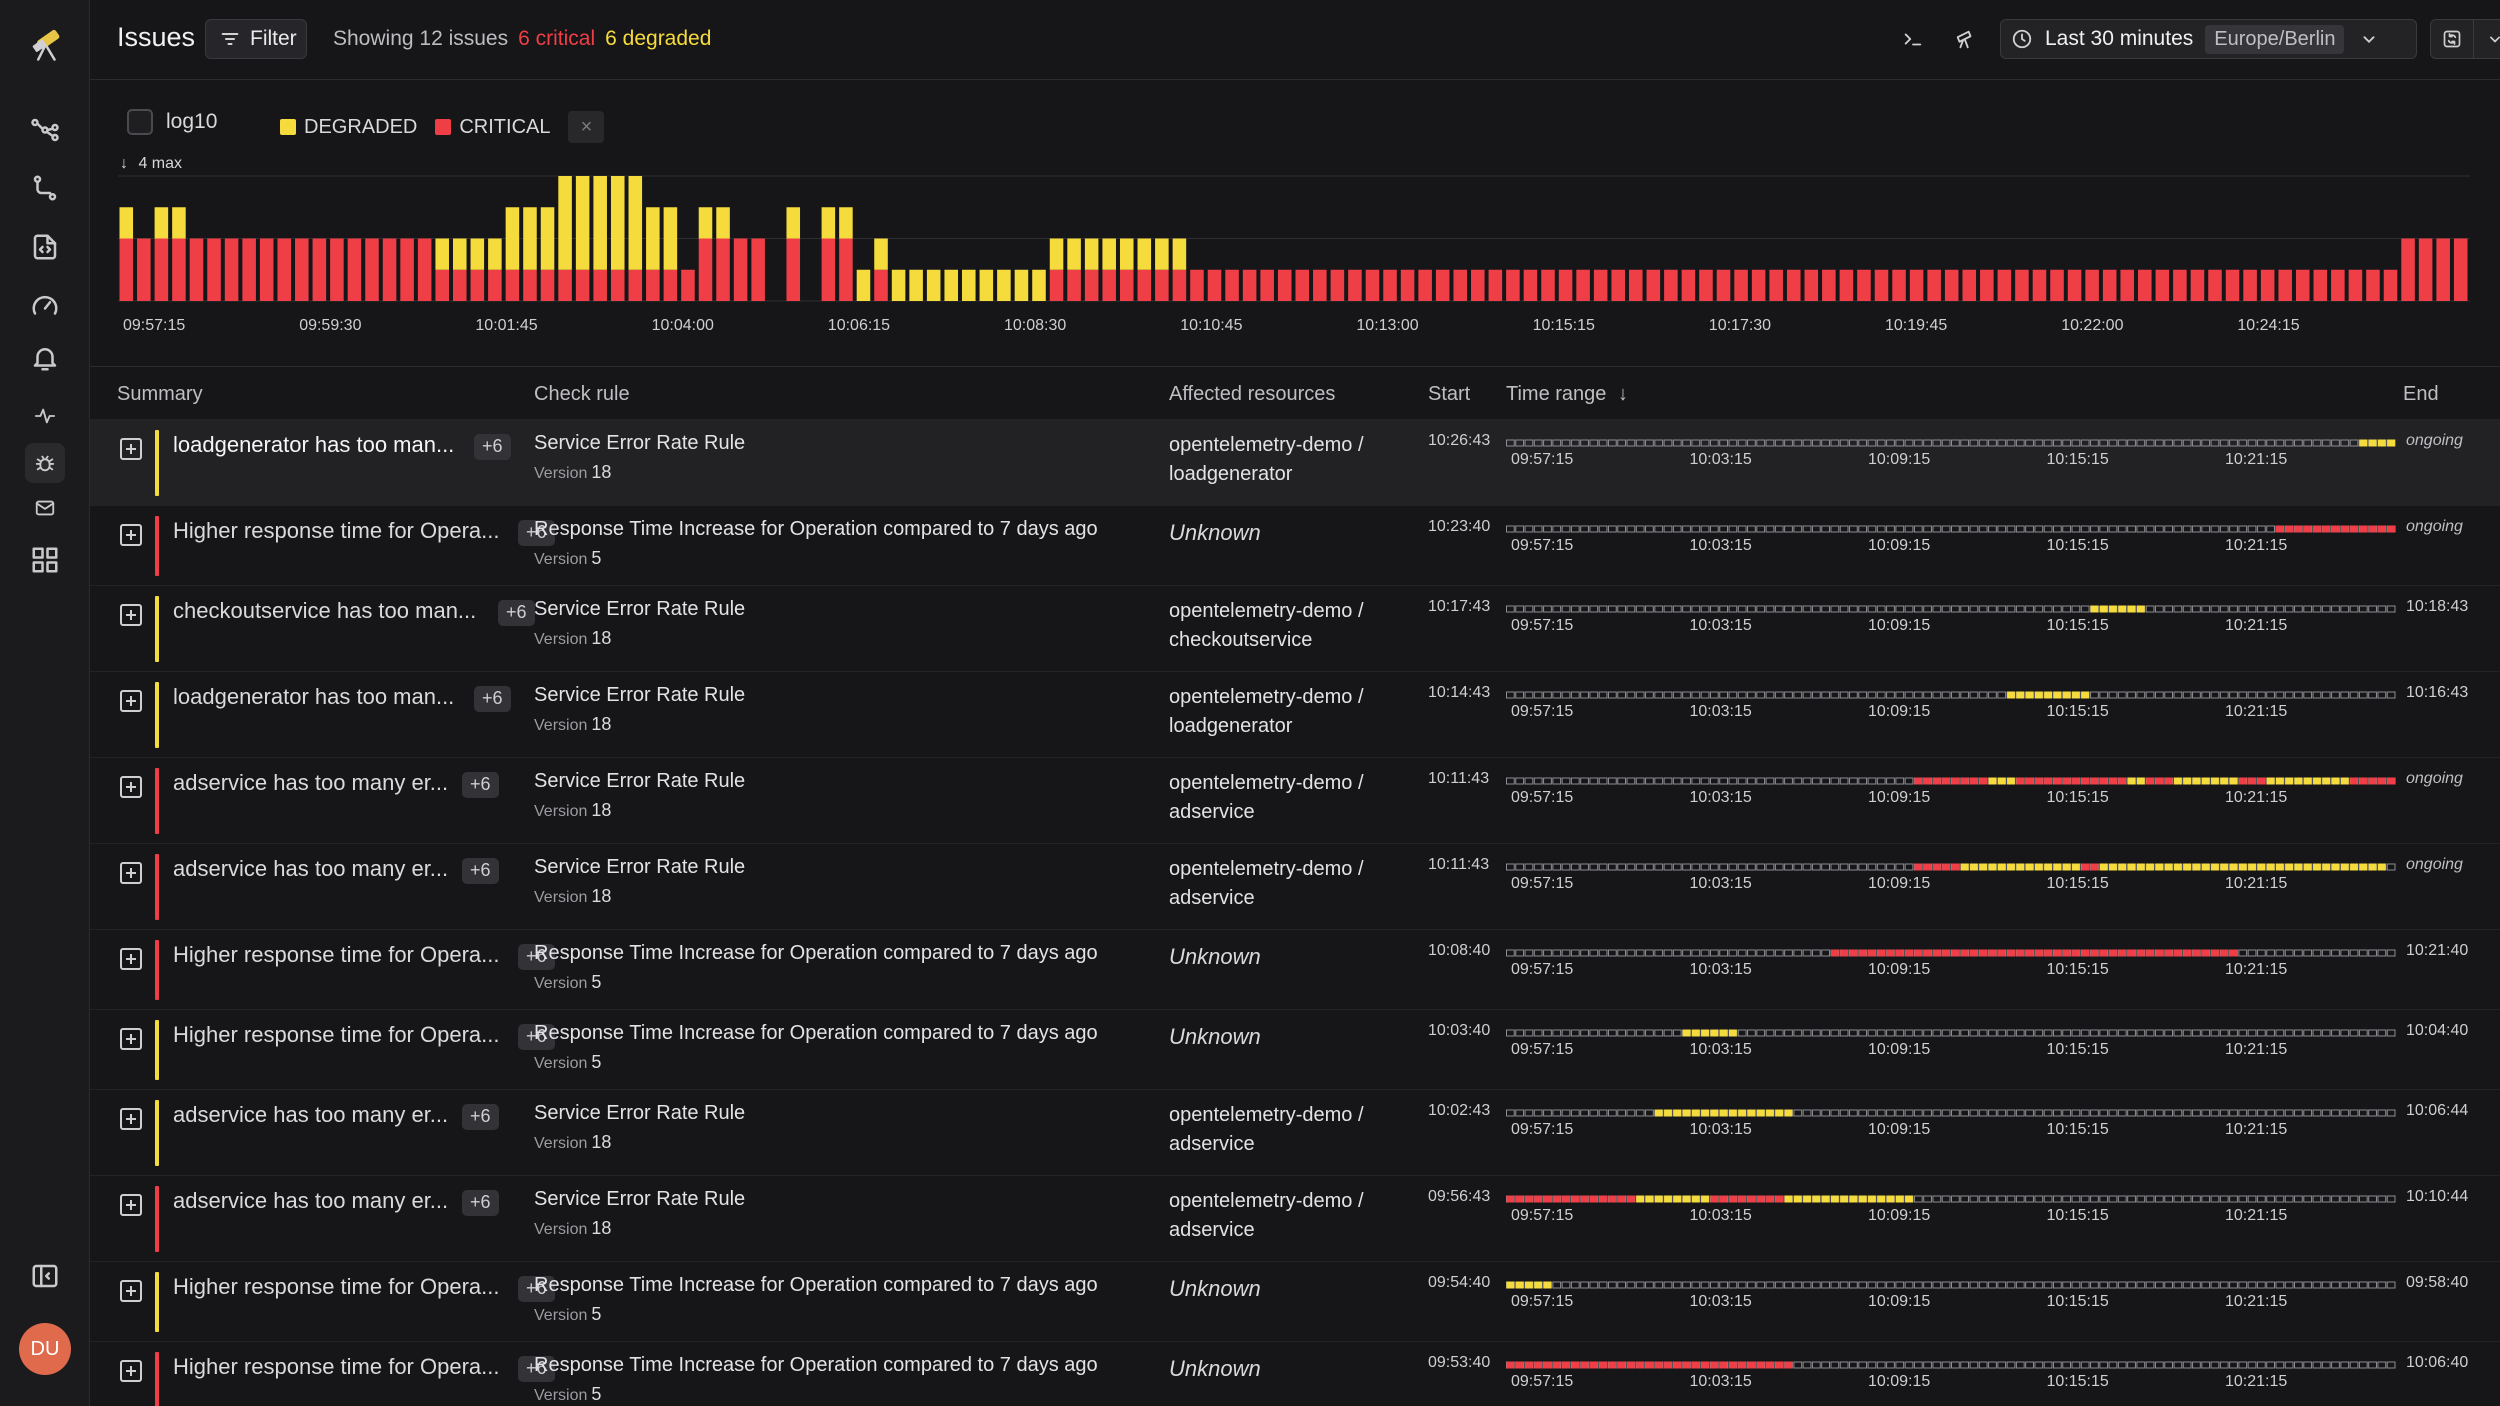  Describe the element at coordinates (1567, 394) in the screenshot. I see `column-time-range: Time range ↓` at that location.